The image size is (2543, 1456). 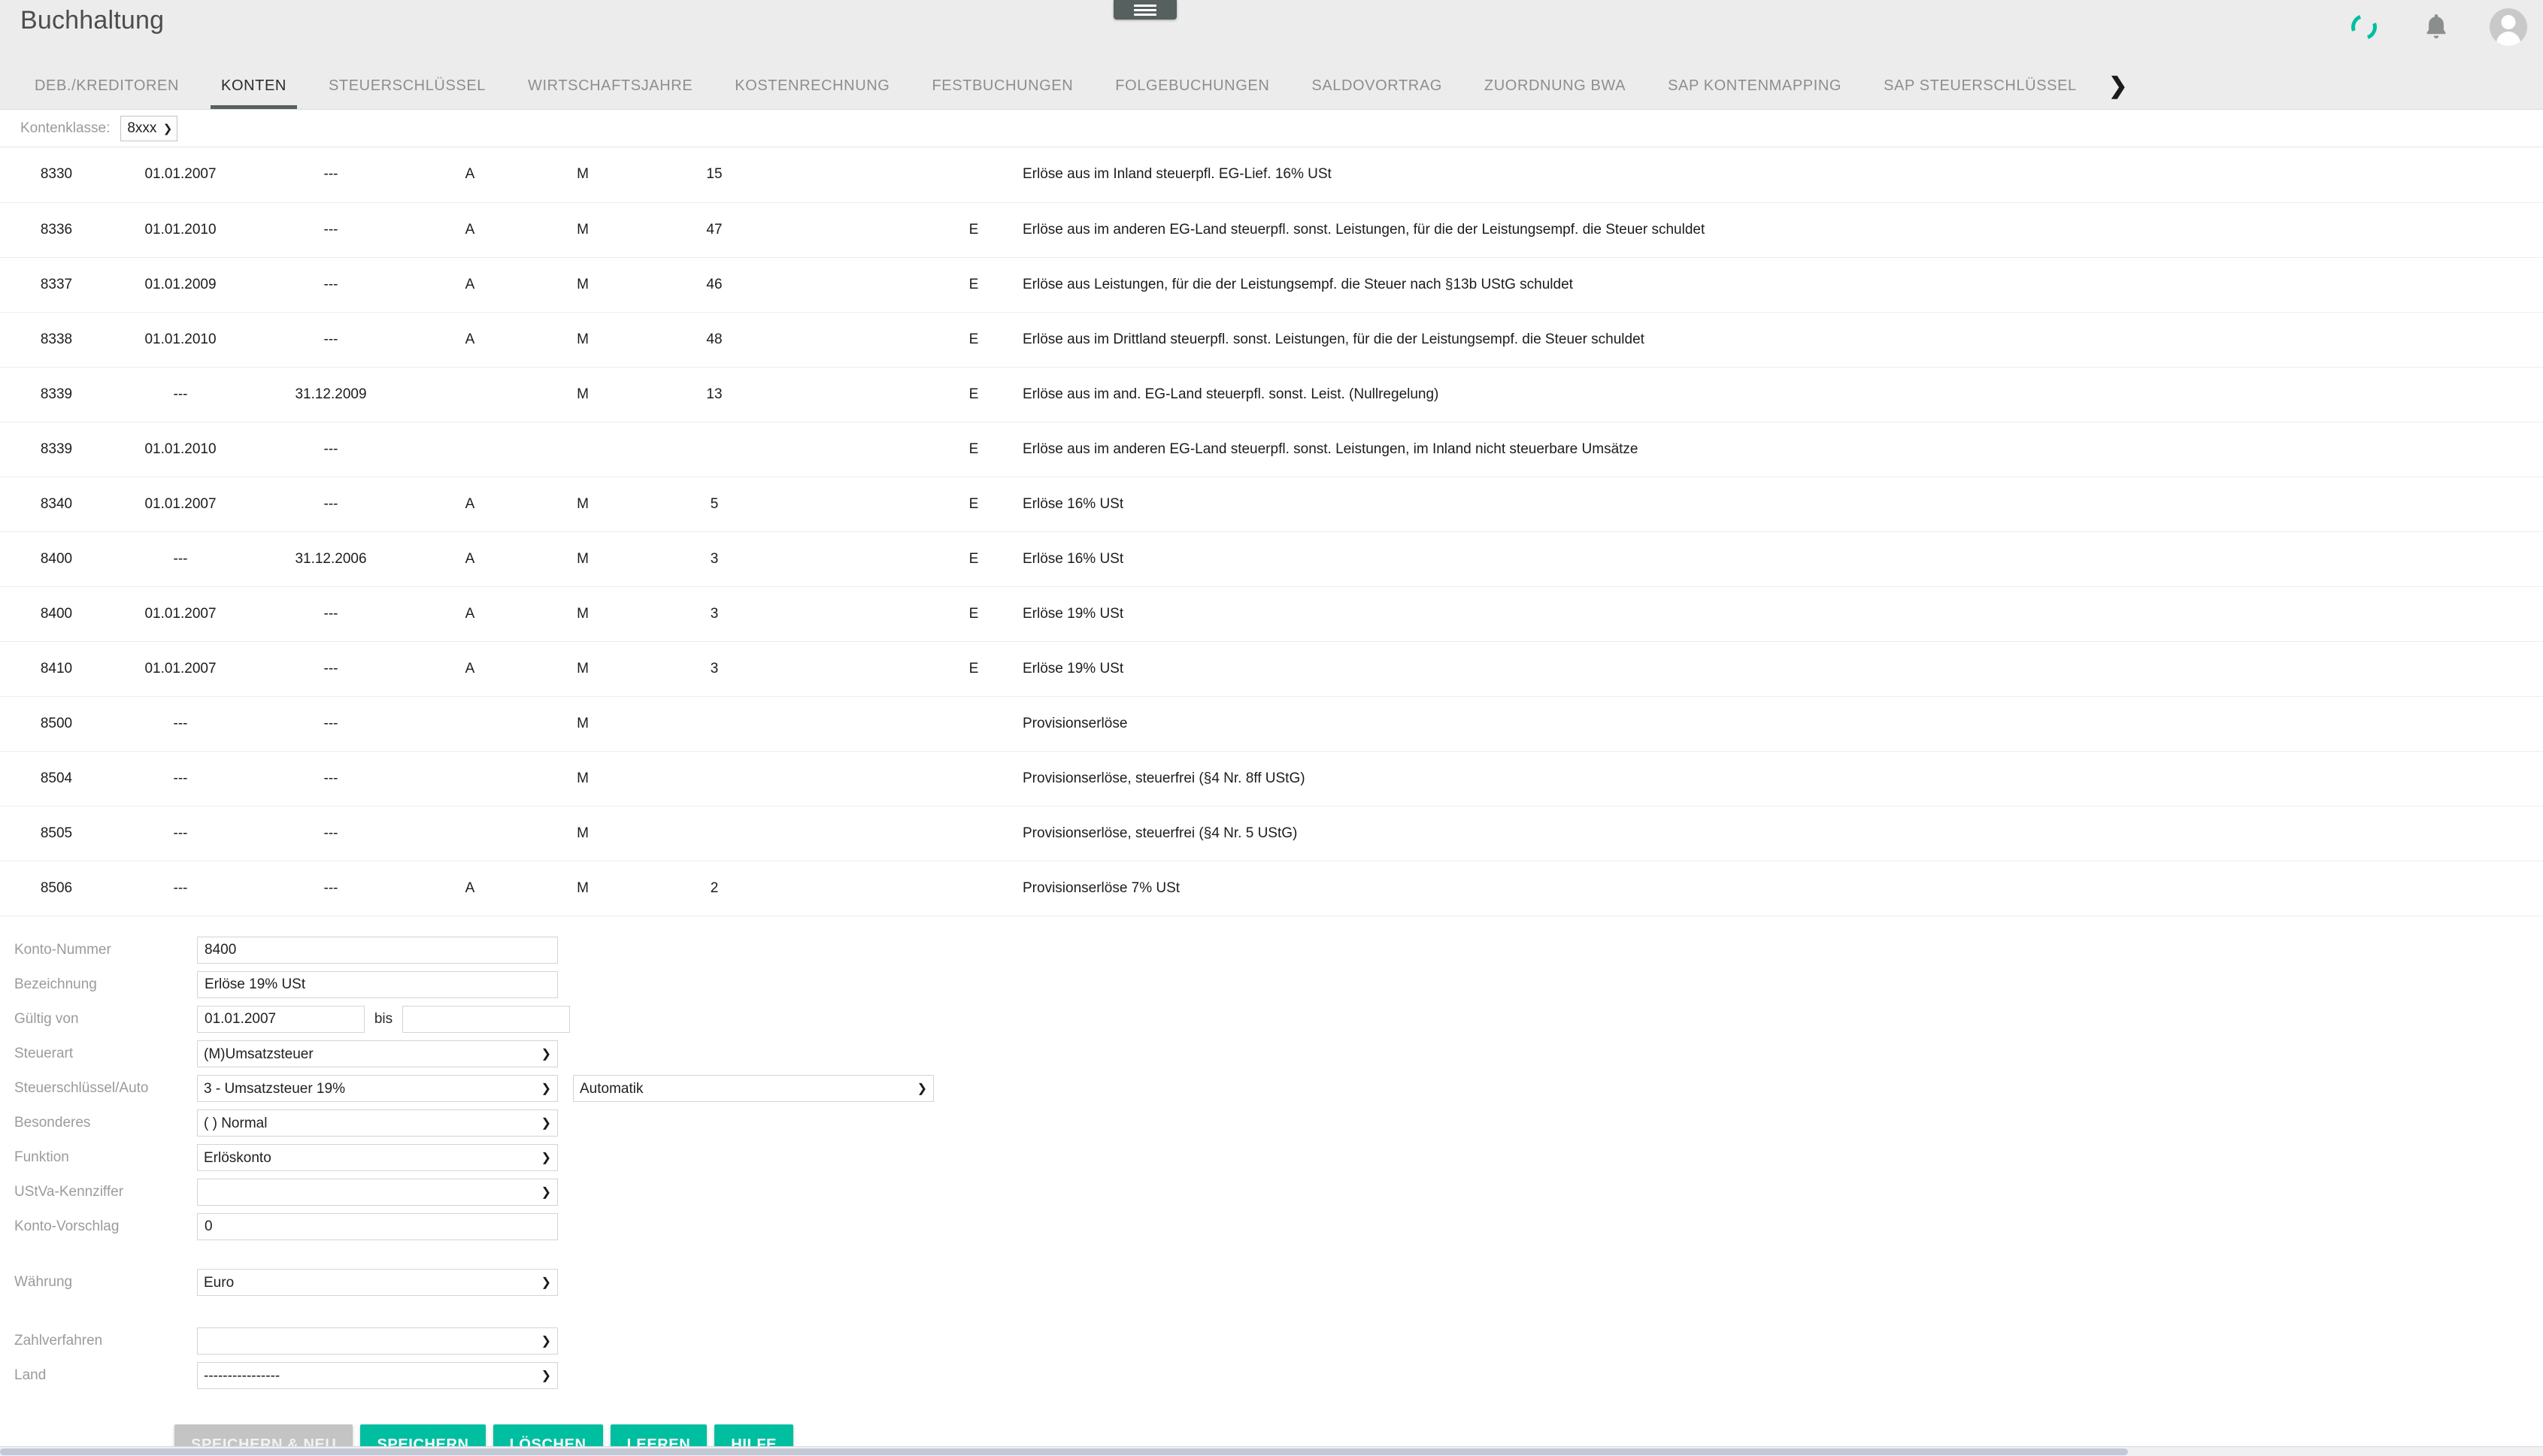 I want to click on sync-spinner-icon, so click(x=2364, y=27).